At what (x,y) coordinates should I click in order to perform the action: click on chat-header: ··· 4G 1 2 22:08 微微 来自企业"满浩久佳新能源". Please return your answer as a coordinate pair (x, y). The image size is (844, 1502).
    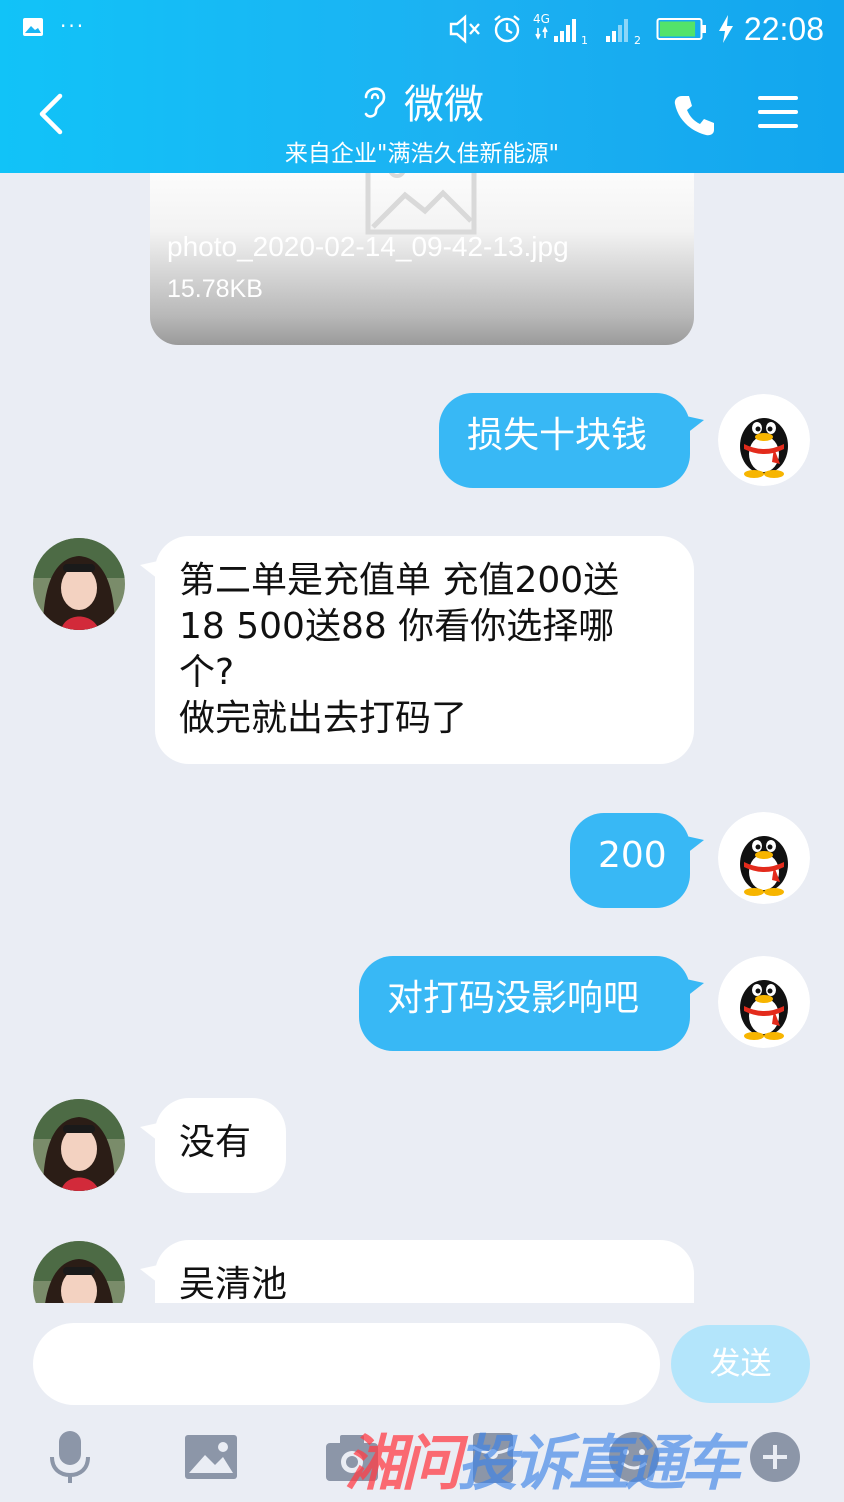
    Looking at the image, I should click on (422, 86).